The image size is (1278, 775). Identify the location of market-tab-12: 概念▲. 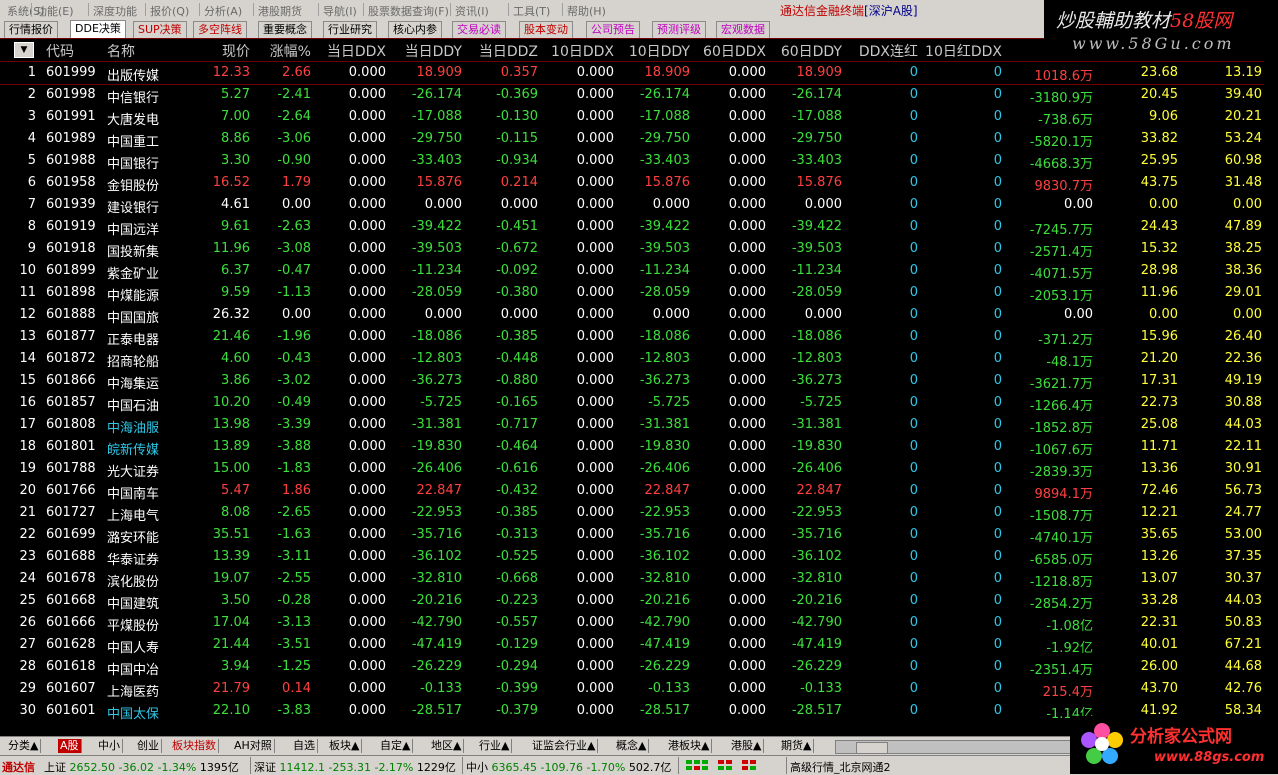
(632, 746).